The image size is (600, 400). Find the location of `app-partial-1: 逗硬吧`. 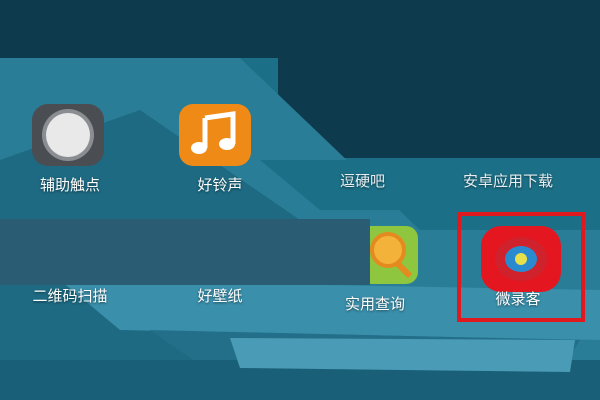

app-partial-1: 逗硬吧 is located at coordinates (355, 179).